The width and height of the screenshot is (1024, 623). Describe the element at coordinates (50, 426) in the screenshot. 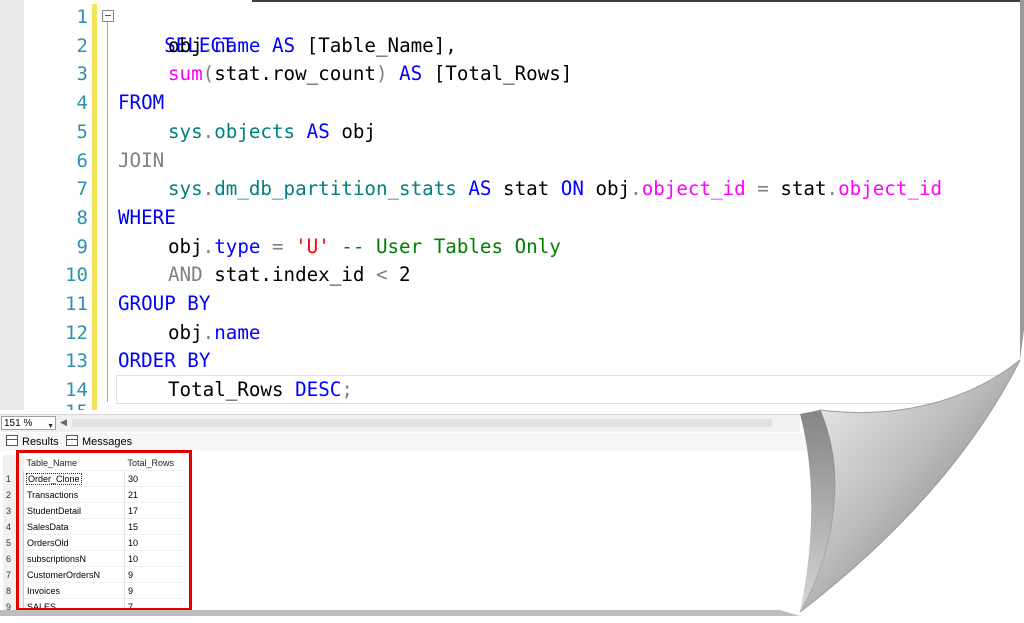

I see `chevron-down-icon: ▼` at that location.